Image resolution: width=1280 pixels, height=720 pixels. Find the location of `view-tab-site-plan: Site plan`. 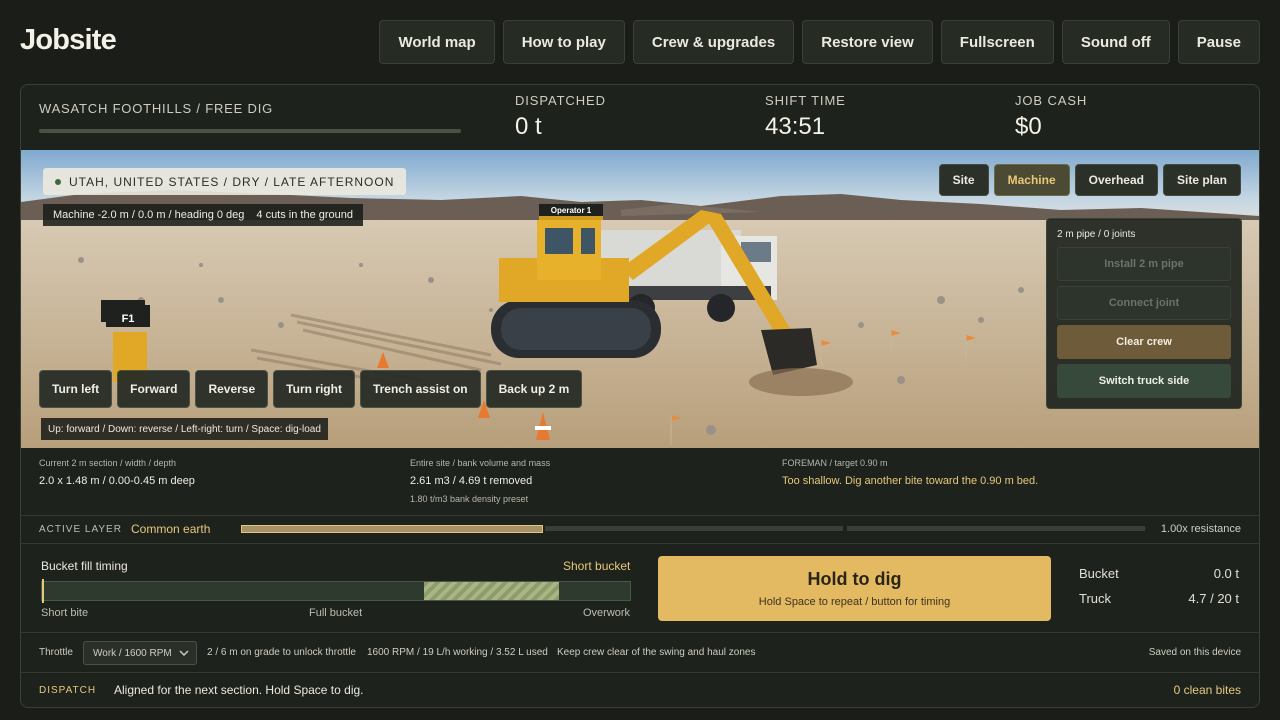

view-tab-site-plan: Site plan is located at coordinates (1201, 180).